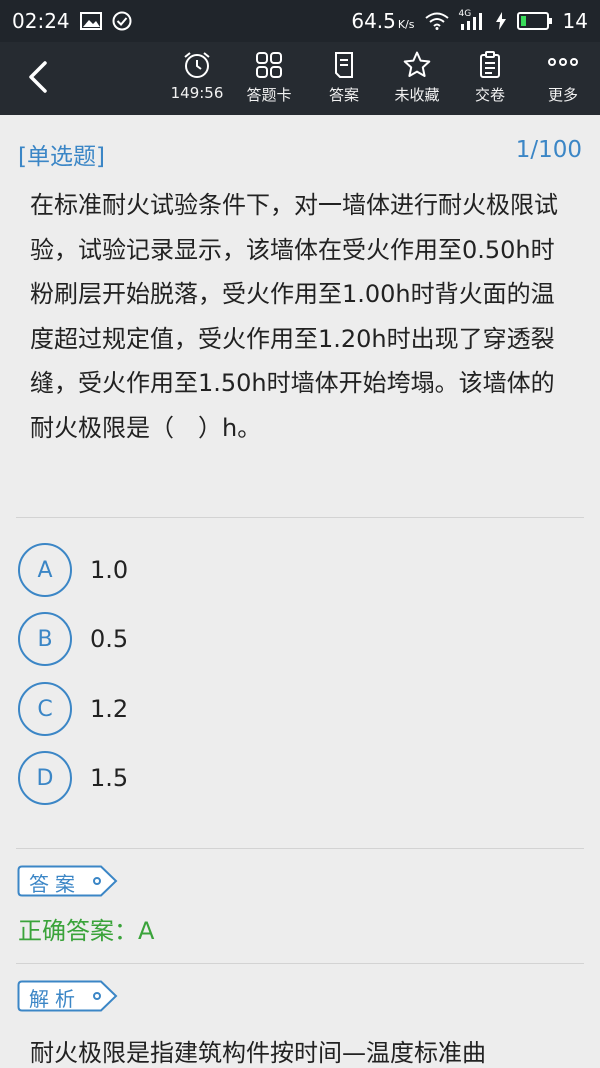 This screenshot has height=1068, width=600. I want to click on option-text: 1.2, so click(109, 709).